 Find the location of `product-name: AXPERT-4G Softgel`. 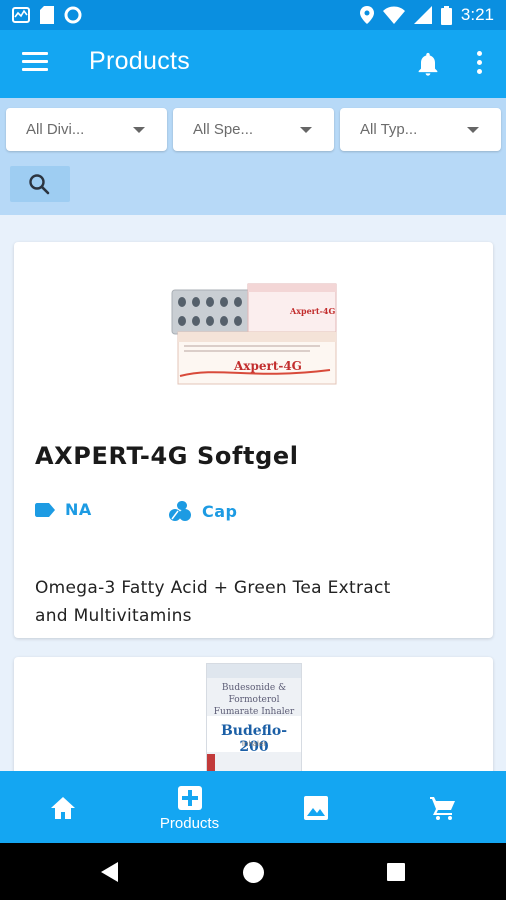

product-name: AXPERT-4G Softgel is located at coordinates (167, 456).